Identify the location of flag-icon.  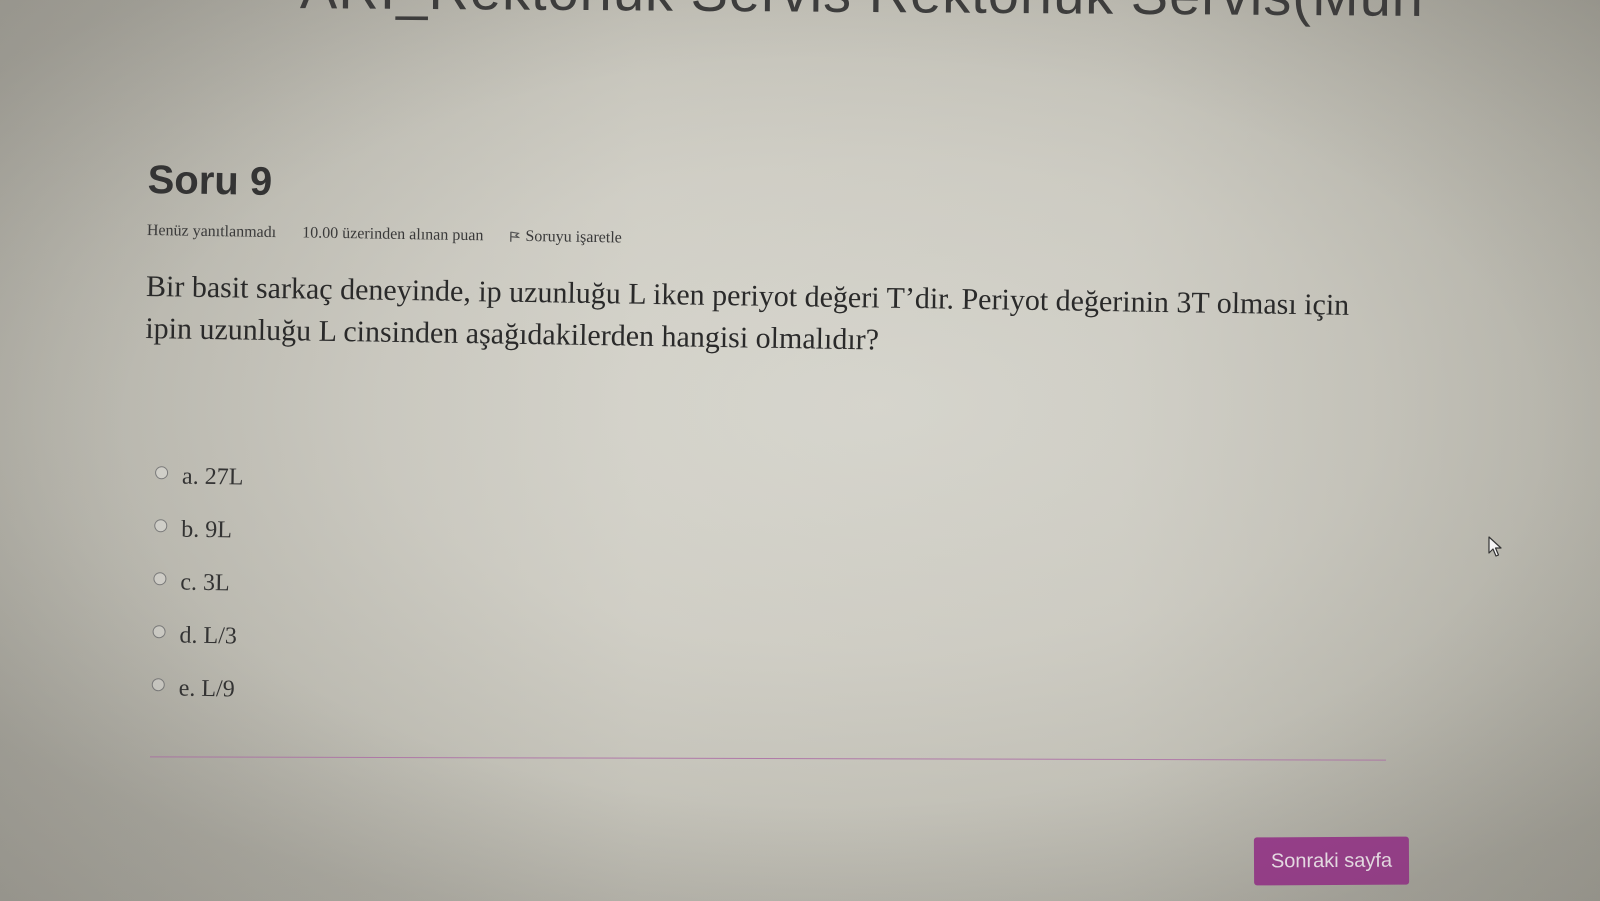
(514, 237).